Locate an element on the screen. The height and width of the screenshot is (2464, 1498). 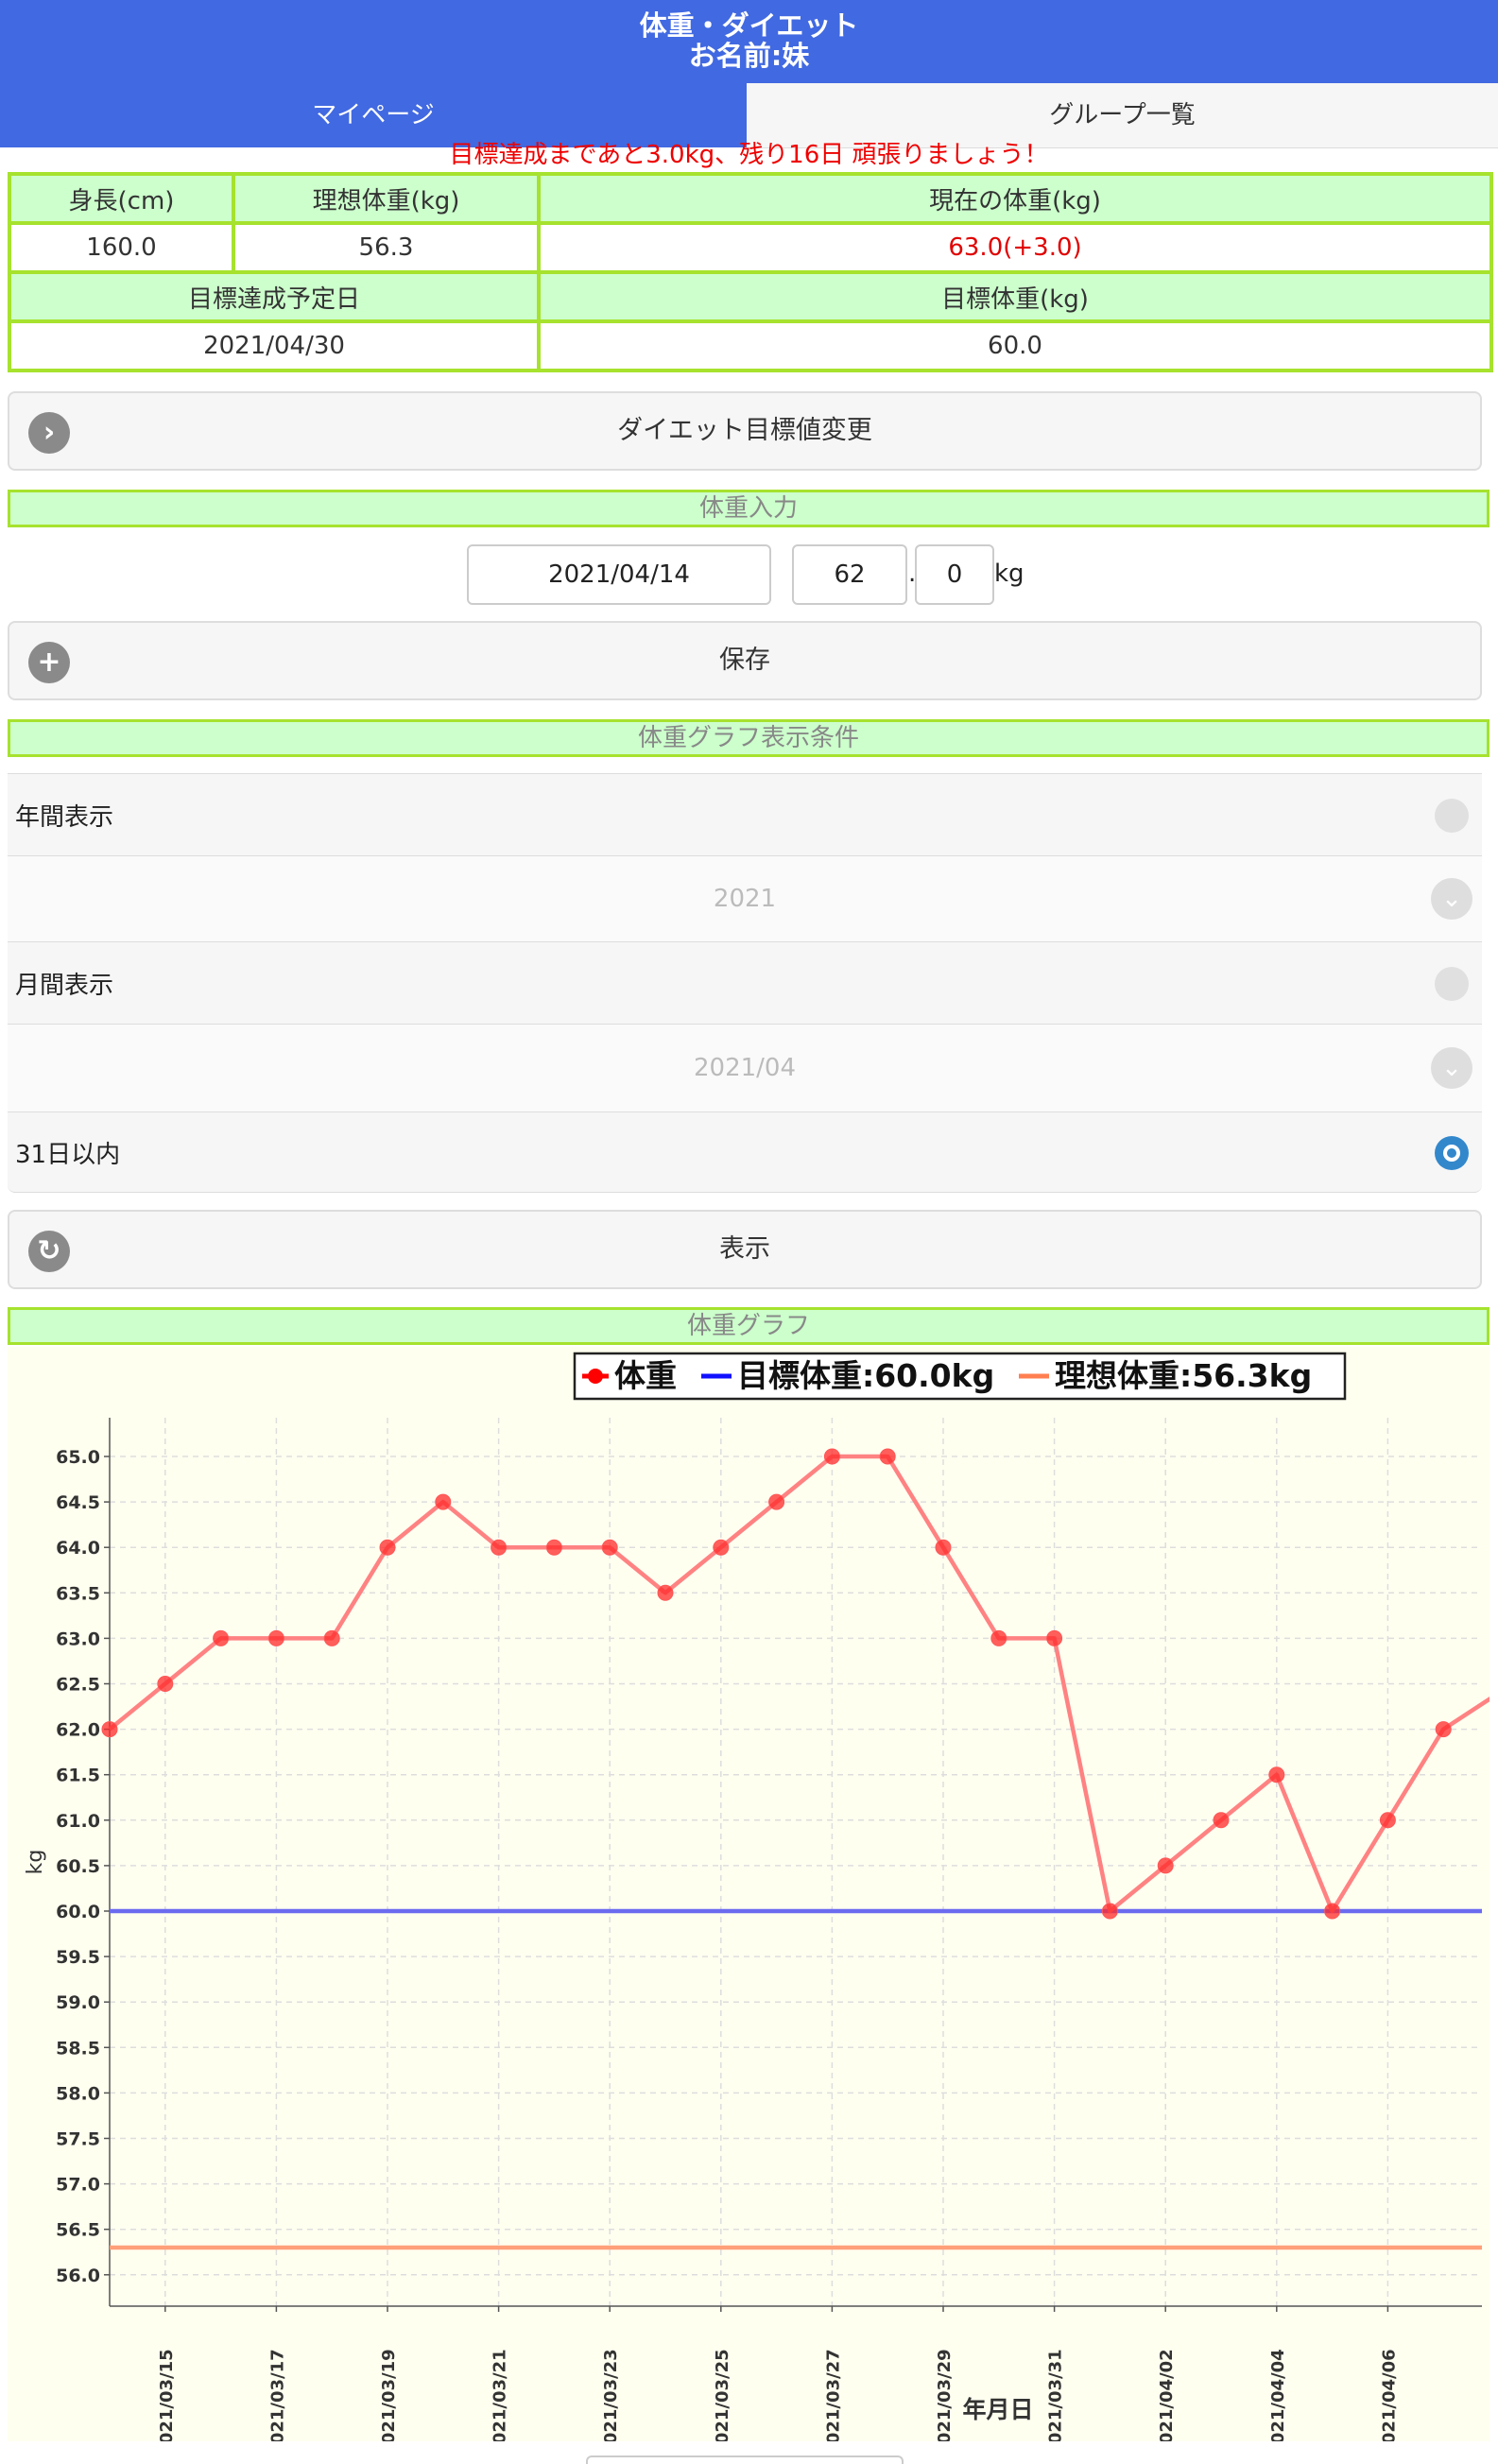
monthly-view-label: 月間表示 is located at coordinates (64, 985).